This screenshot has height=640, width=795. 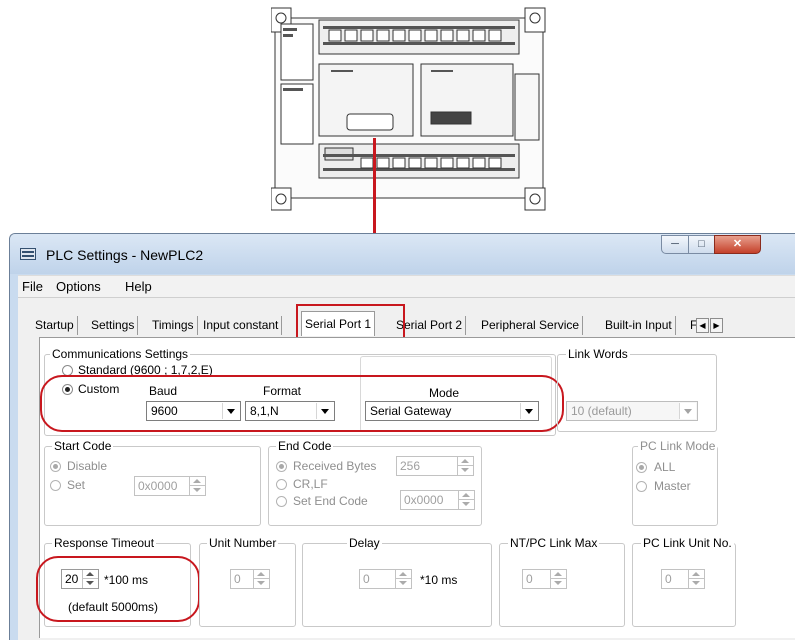 I want to click on annotation-comms-highlight, so click(x=302, y=403).